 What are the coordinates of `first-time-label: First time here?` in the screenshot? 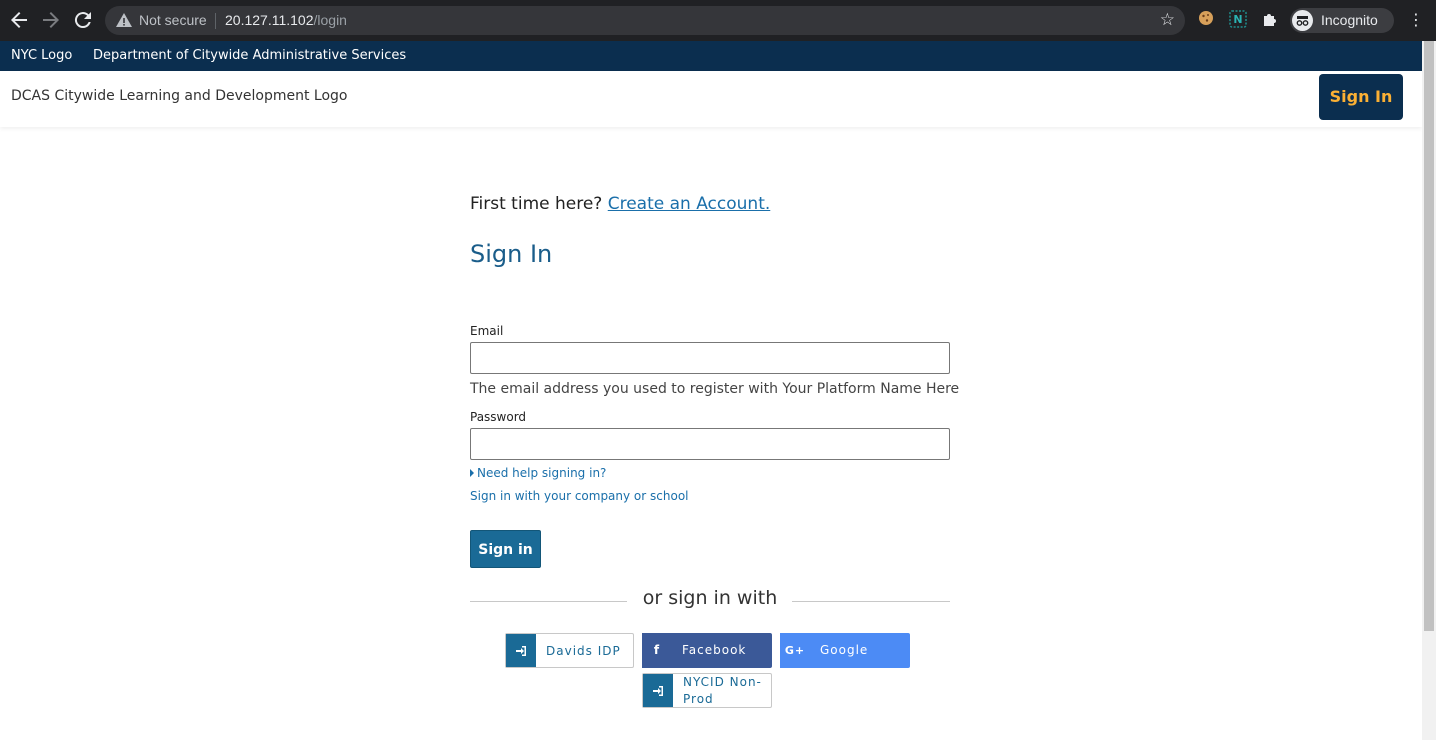 It's located at (536, 204).